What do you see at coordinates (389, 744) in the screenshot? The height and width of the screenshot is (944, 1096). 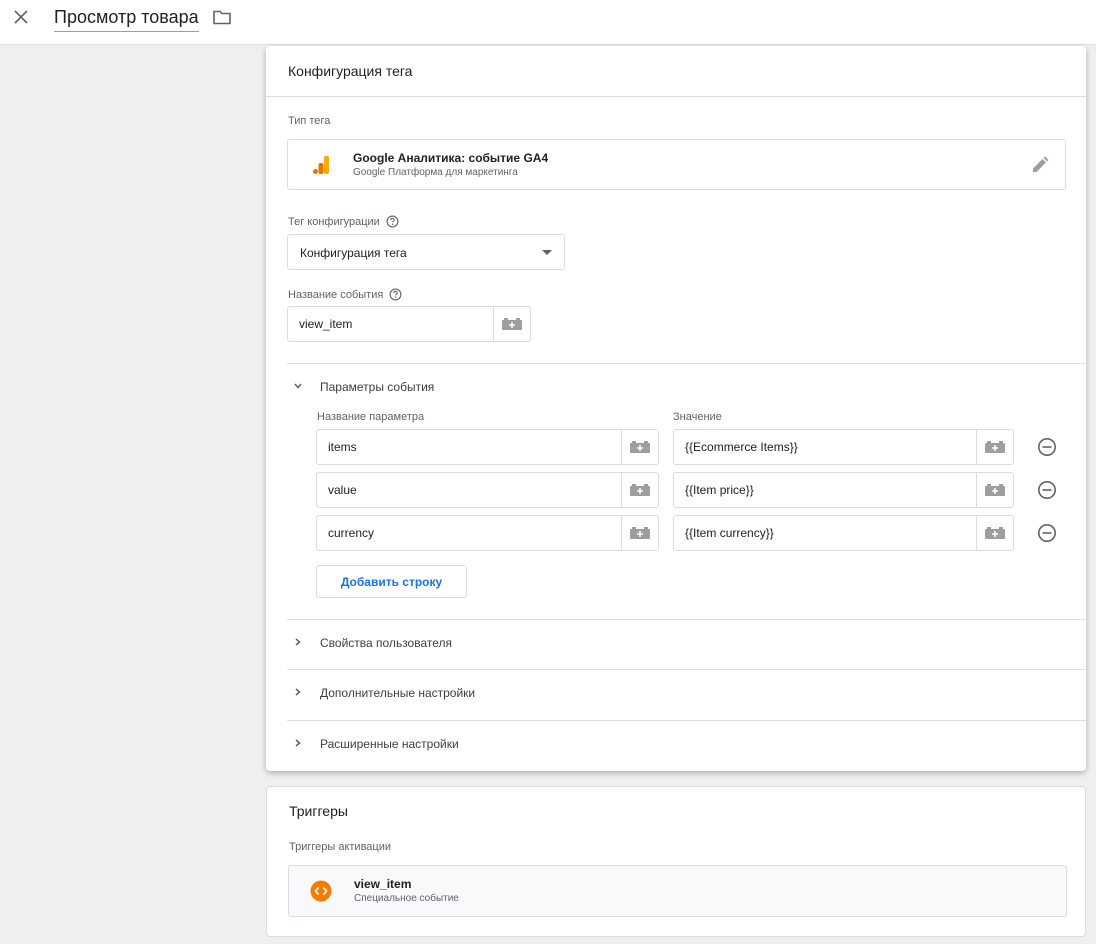 I see `advanced-settings-section-label: Расширенные настройки` at bounding box center [389, 744].